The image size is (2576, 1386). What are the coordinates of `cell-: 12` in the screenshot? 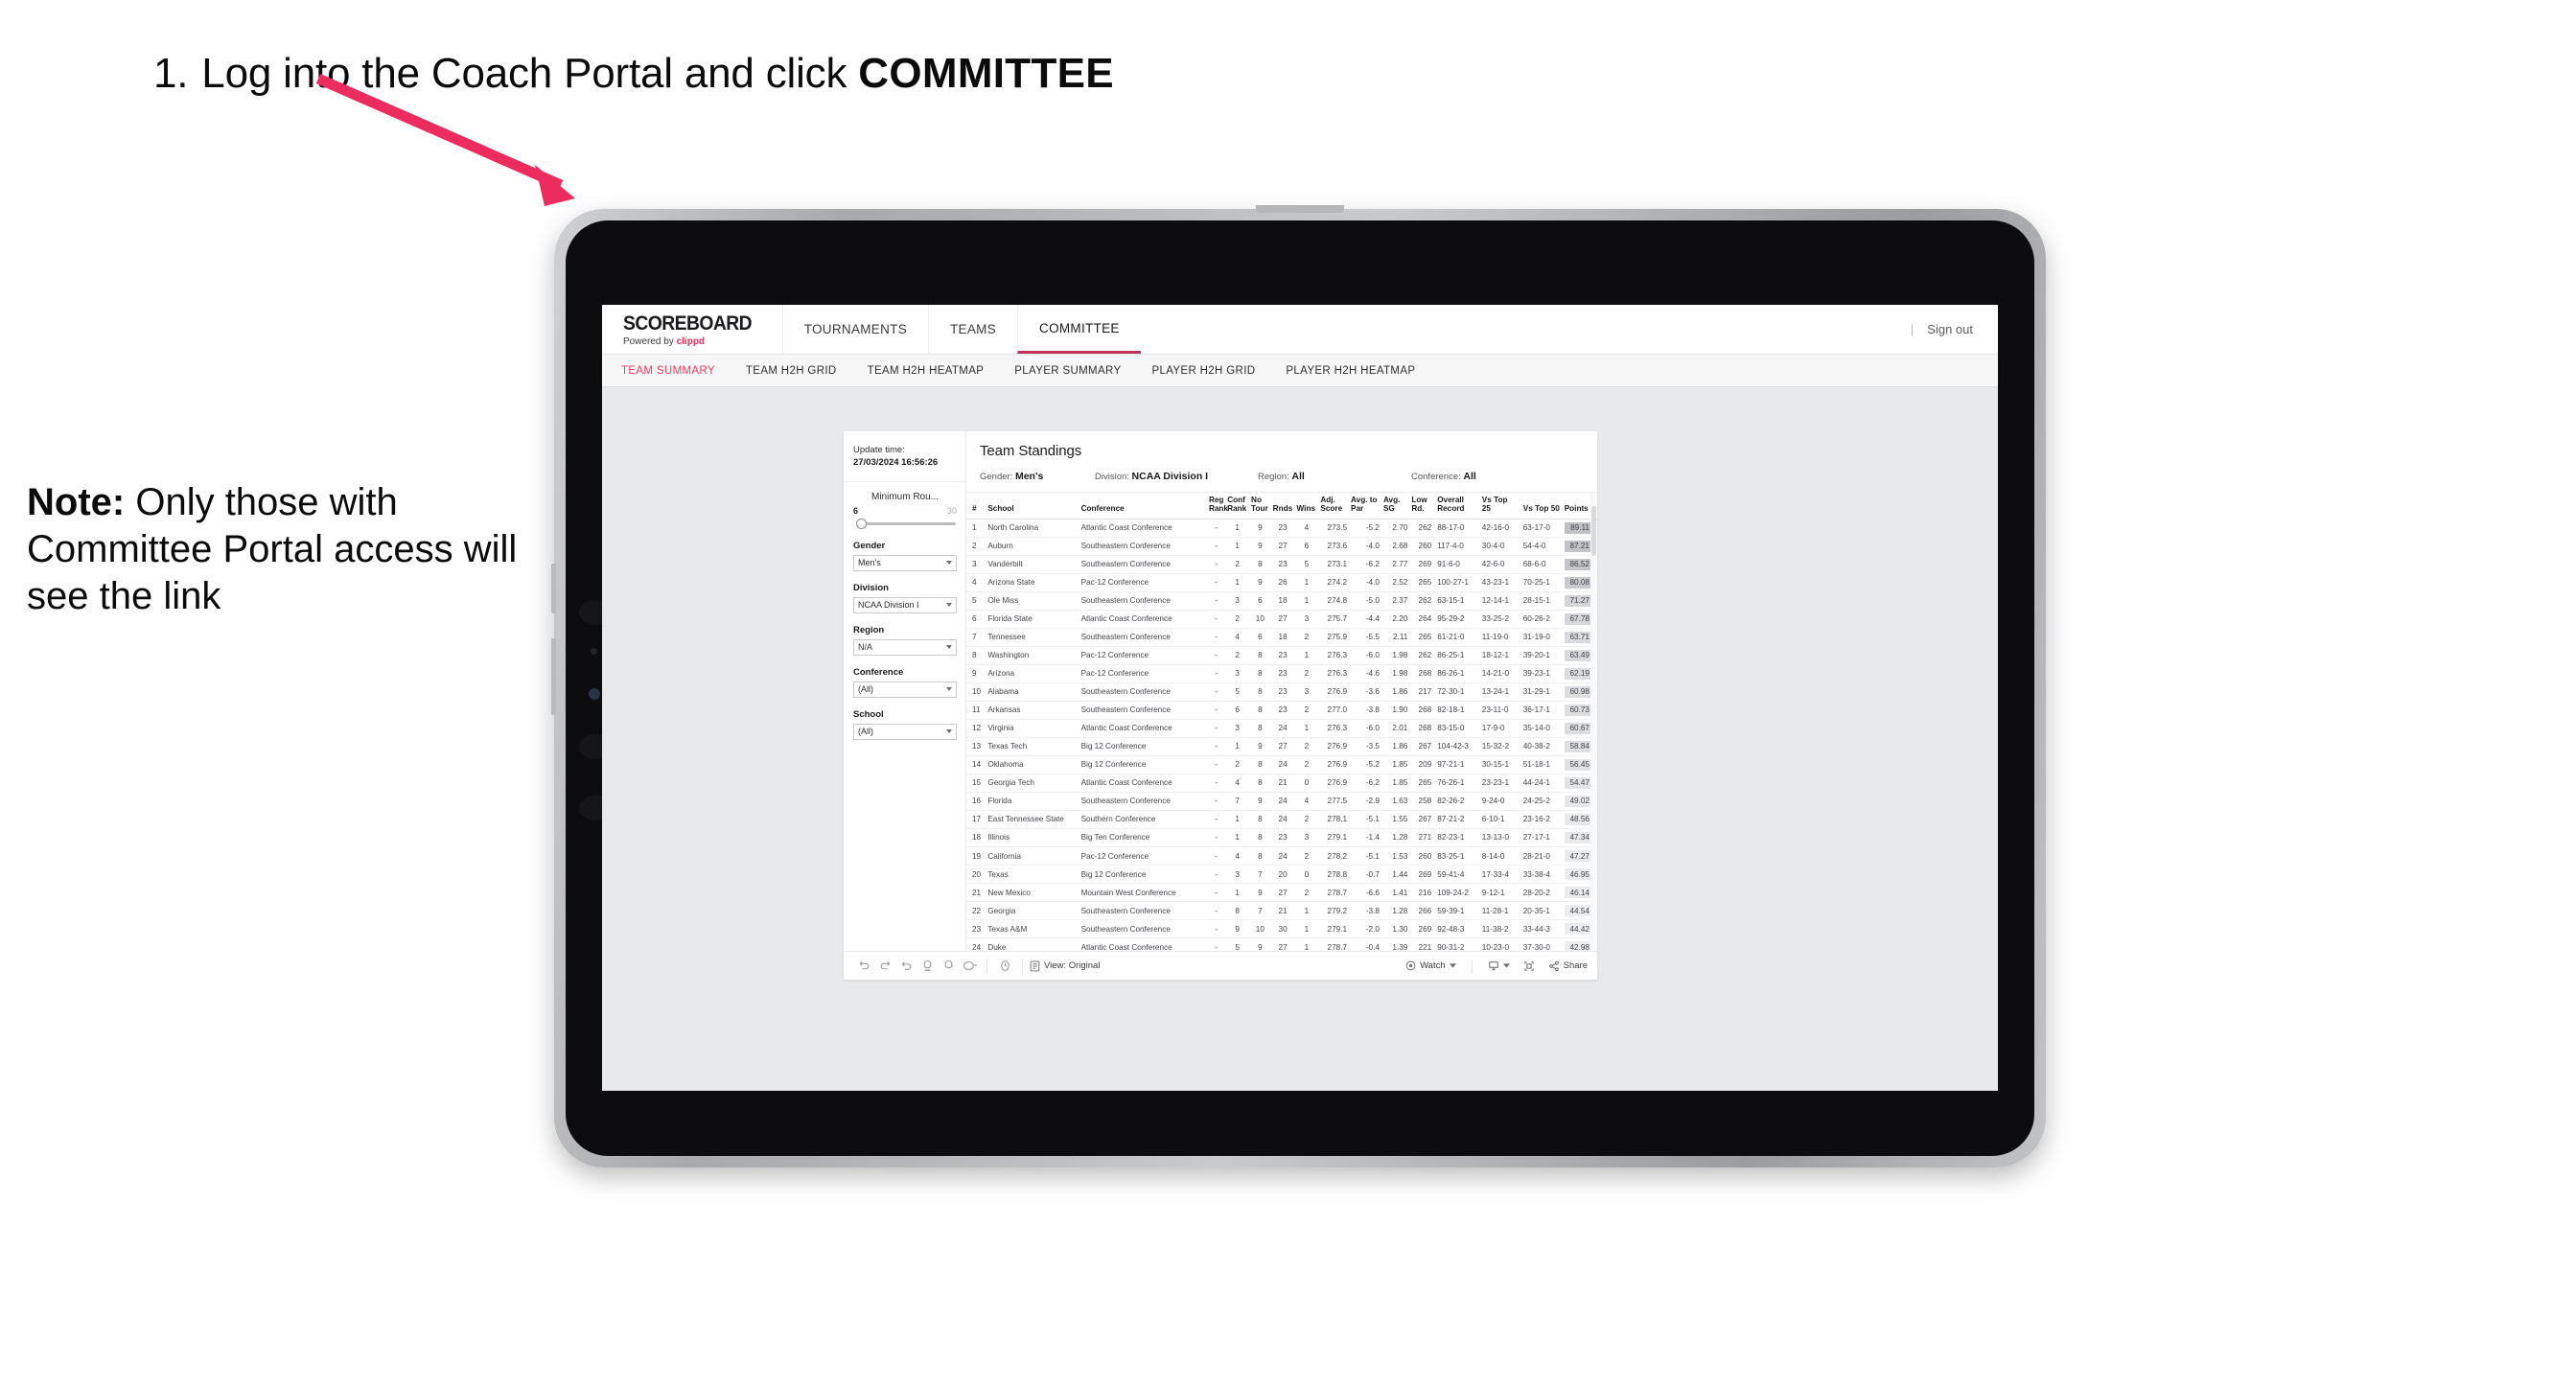 It's located at (976, 729).